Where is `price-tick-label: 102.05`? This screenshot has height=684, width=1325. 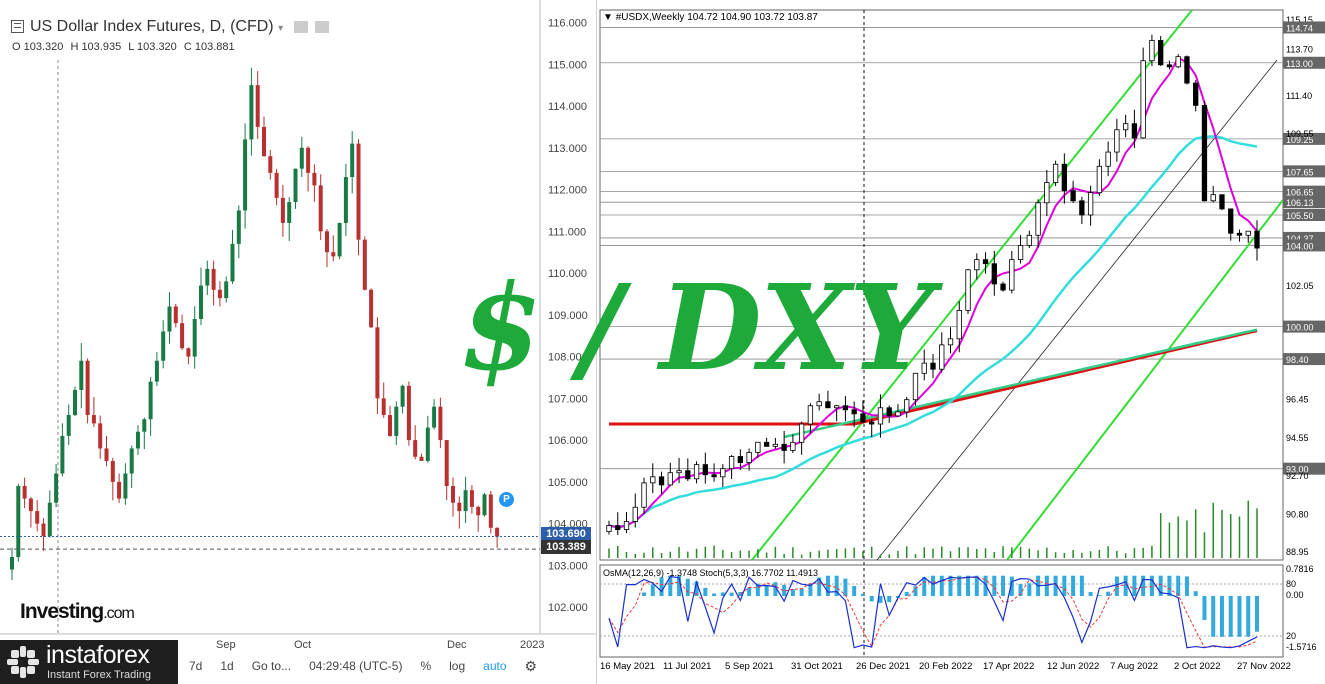 price-tick-label: 102.05 is located at coordinates (1300, 286).